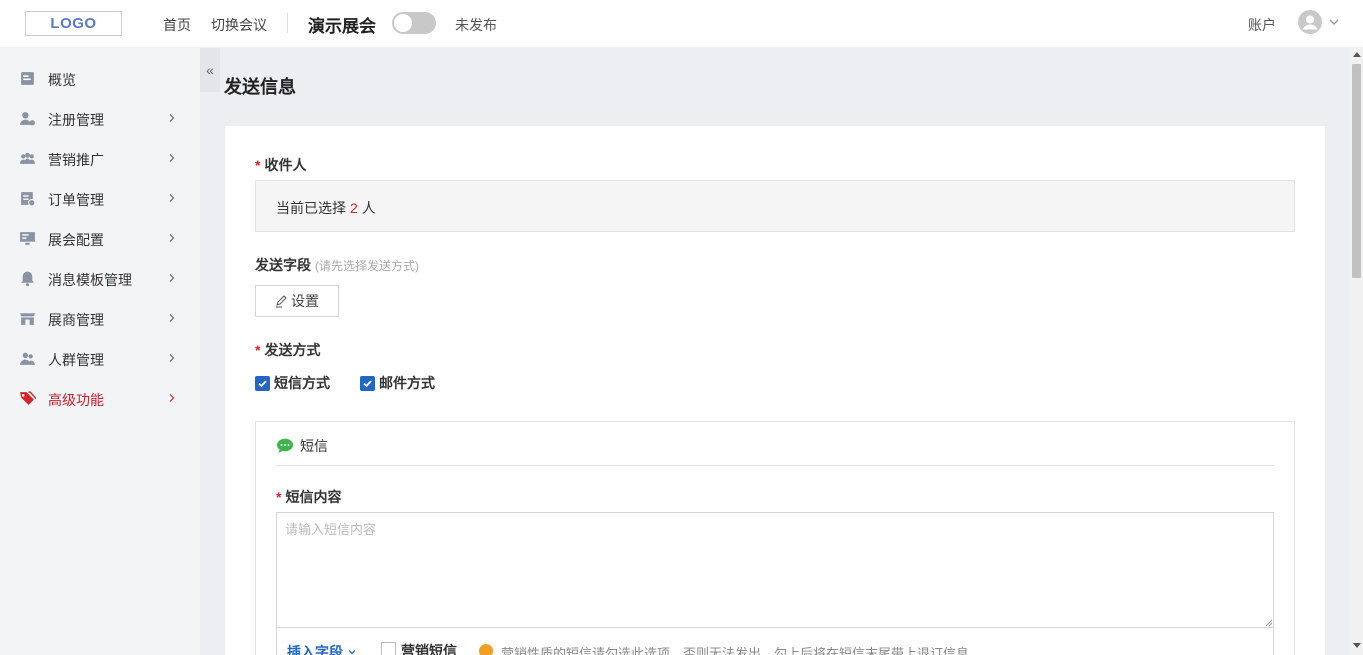 The height and width of the screenshot is (655, 1363). Describe the element at coordinates (285, 165) in the screenshot. I see `recipient-label-text: 收件人` at that location.